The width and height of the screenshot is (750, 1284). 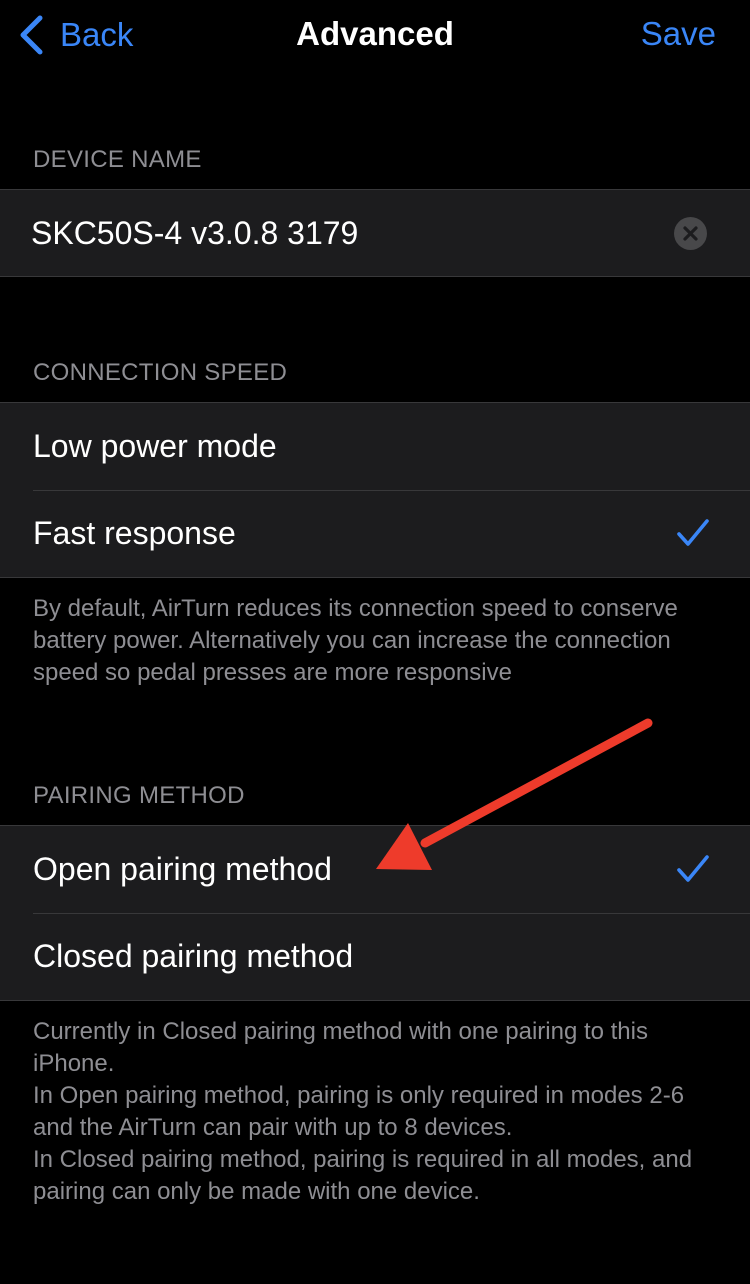 I want to click on option-label: Open pairing method, so click(x=182, y=869).